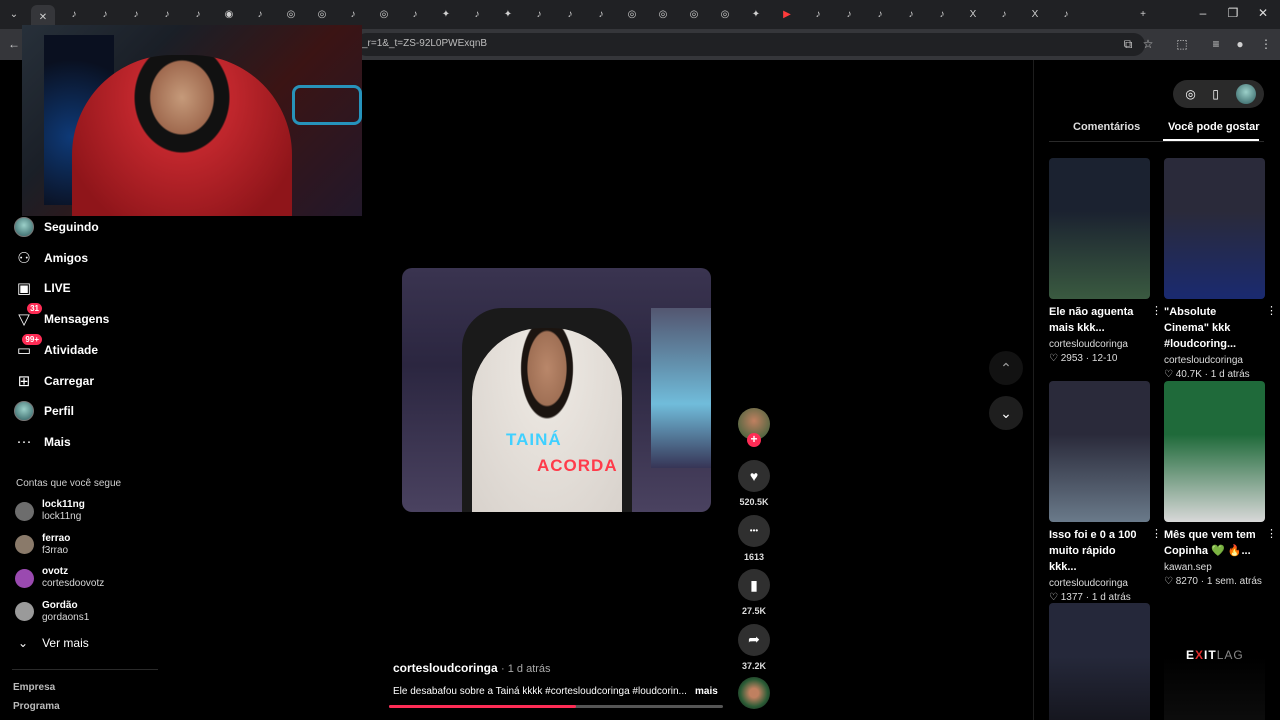 This screenshot has height=720, width=1280. Describe the element at coordinates (89, 288) in the screenshot. I see `sidebar-item-live: ▣ LIVE` at that location.